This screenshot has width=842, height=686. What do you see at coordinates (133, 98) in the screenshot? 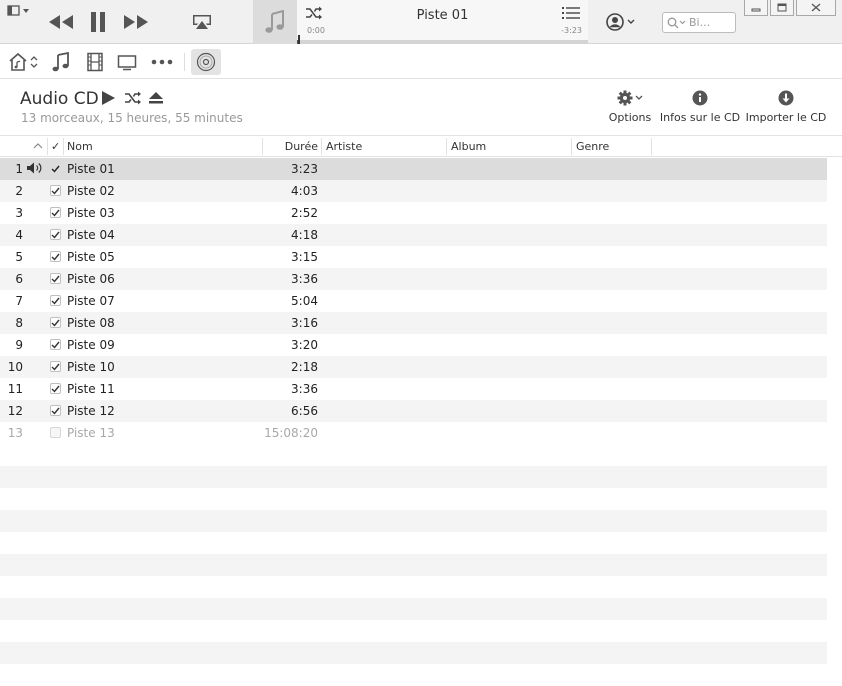
I see `shuffle-icon` at bounding box center [133, 98].